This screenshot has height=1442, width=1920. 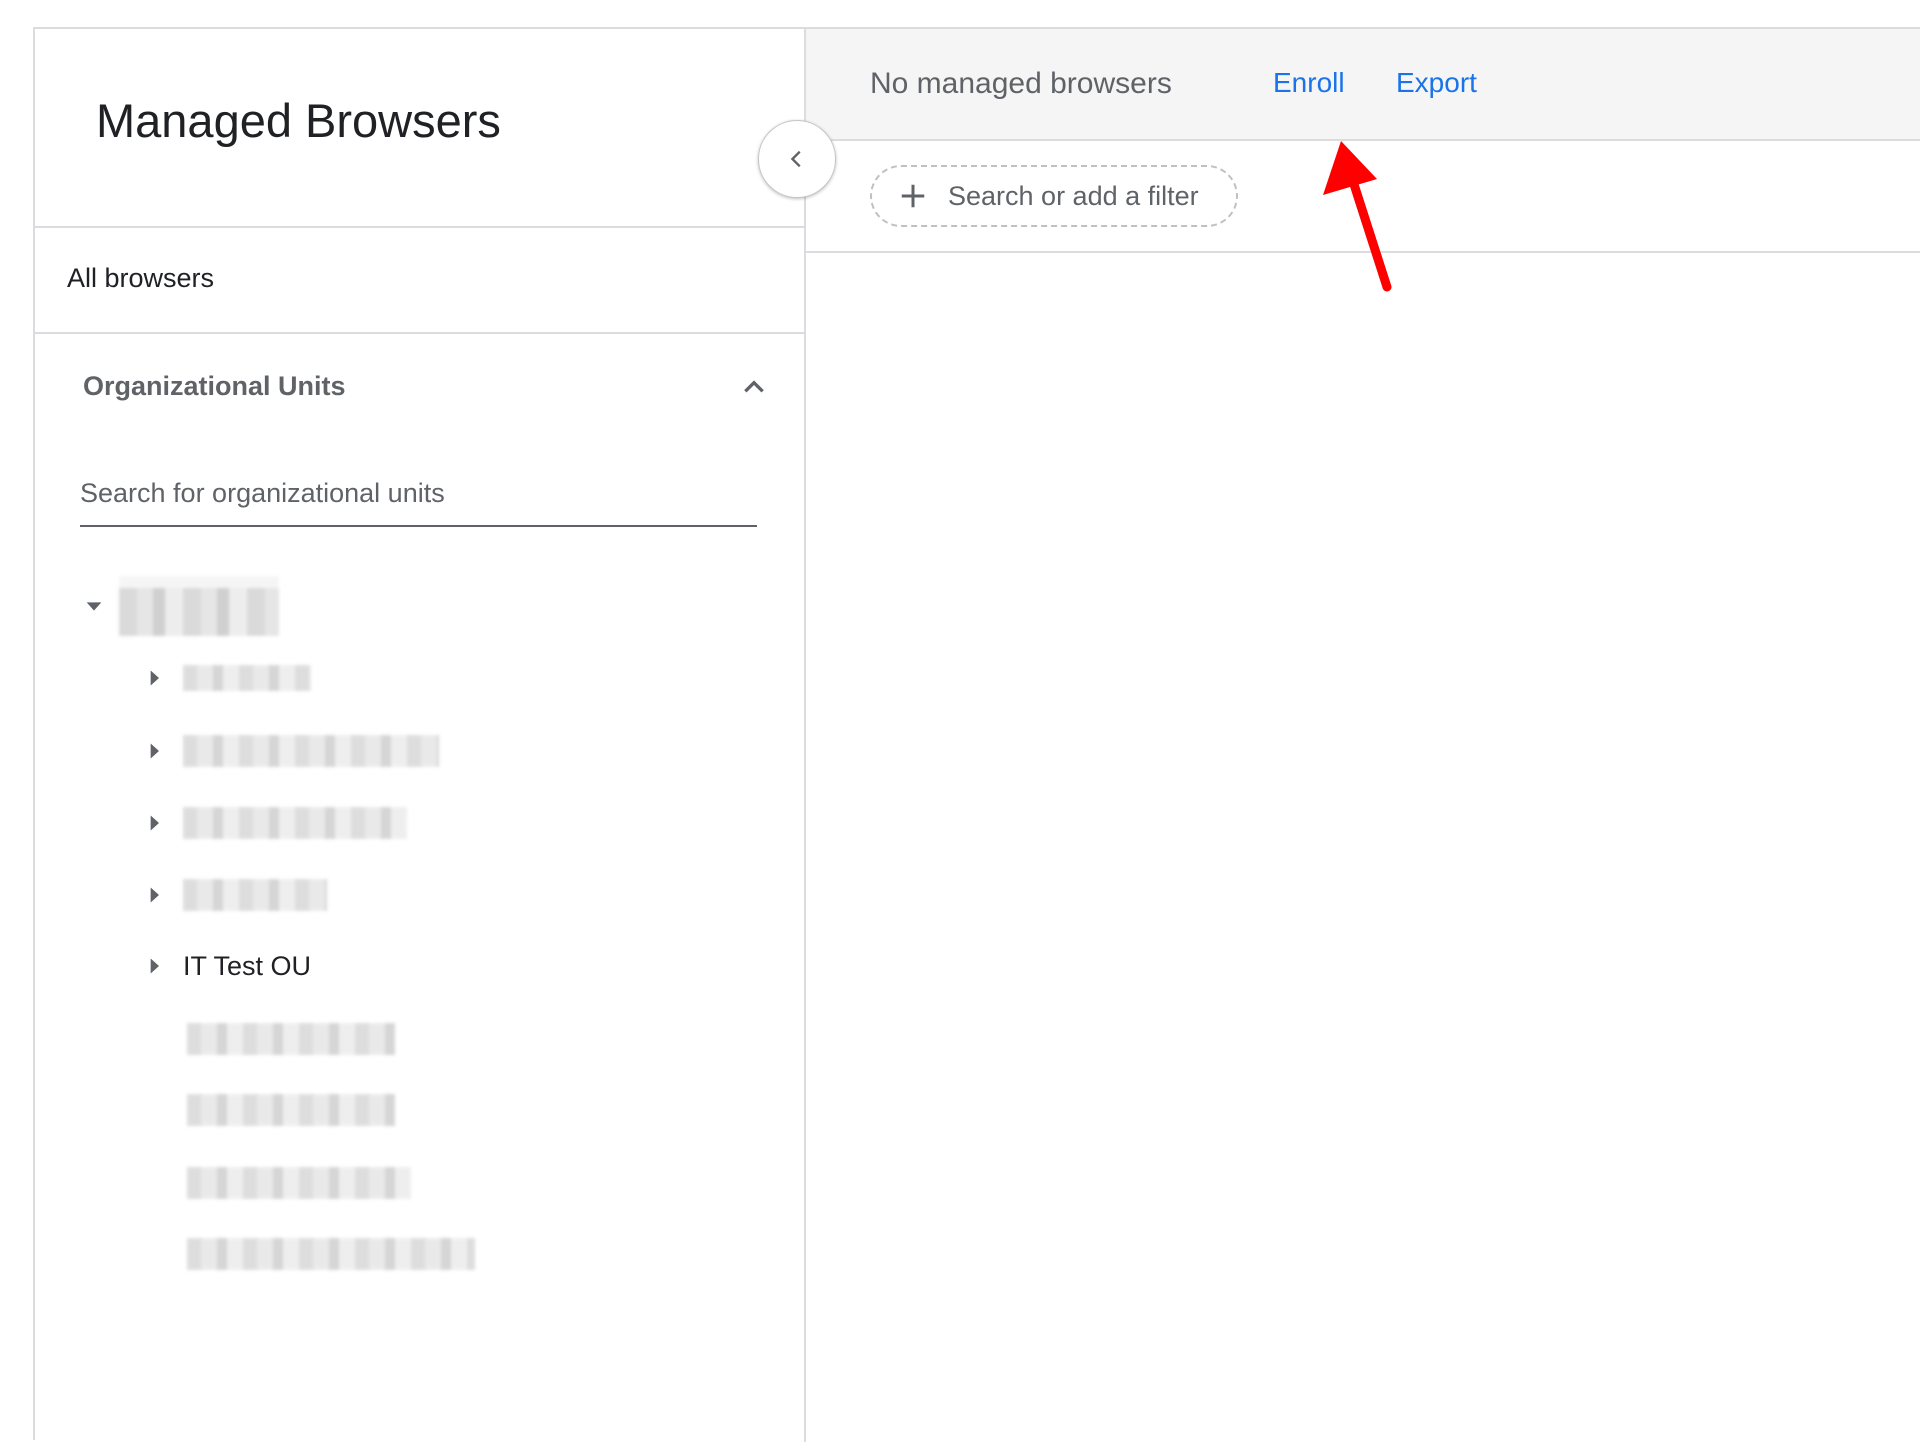 I want to click on chevron-left-icon, so click(x=795, y=159).